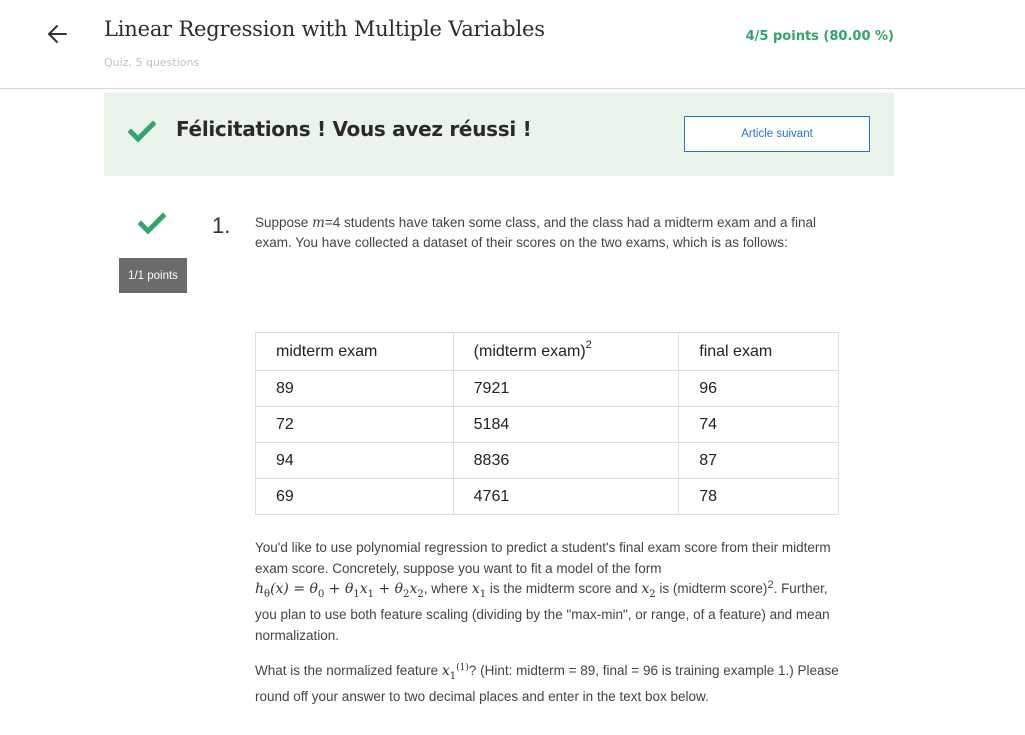 Image resolution: width=1025 pixels, height=735 pixels. Describe the element at coordinates (566, 351) in the screenshot. I see `table-header-cell: (midterm exam)2` at that location.